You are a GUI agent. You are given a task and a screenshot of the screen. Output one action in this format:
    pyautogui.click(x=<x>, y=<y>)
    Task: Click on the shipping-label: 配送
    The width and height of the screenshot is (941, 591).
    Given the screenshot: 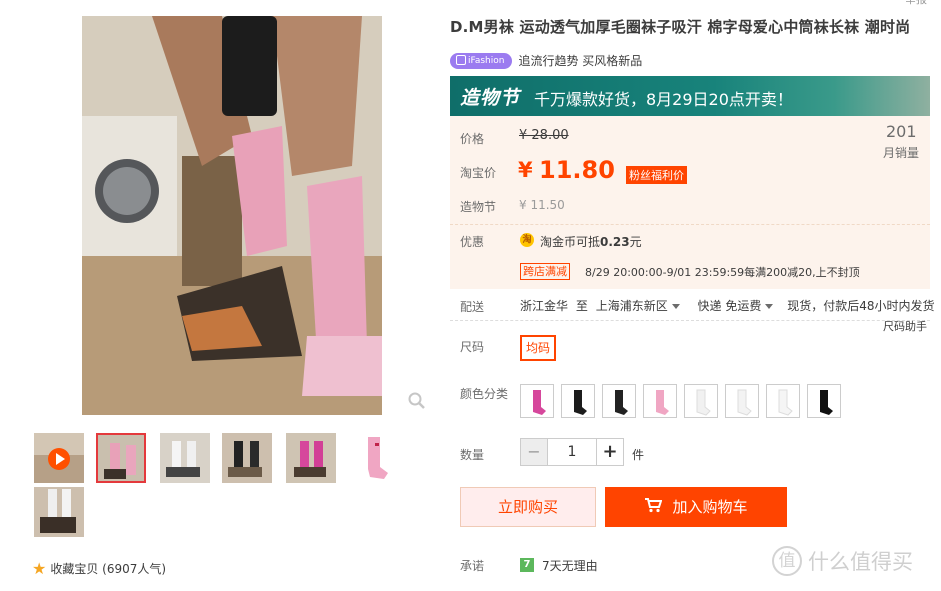 What is the action you would take?
    pyautogui.click(x=472, y=307)
    